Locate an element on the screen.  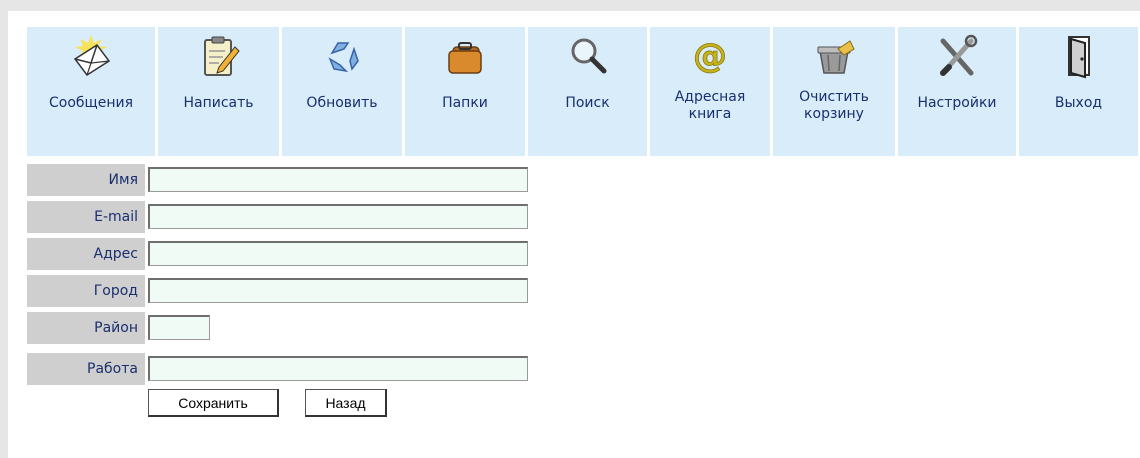
form-row-district: Район is located at coordinates (282, 328).